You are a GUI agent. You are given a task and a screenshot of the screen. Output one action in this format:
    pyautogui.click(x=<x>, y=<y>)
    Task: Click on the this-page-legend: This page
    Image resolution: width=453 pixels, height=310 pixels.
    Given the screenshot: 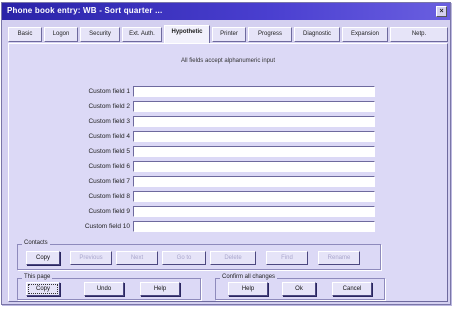 What is the action you would take?
    pyautogui.click(x=37, y=277)
    